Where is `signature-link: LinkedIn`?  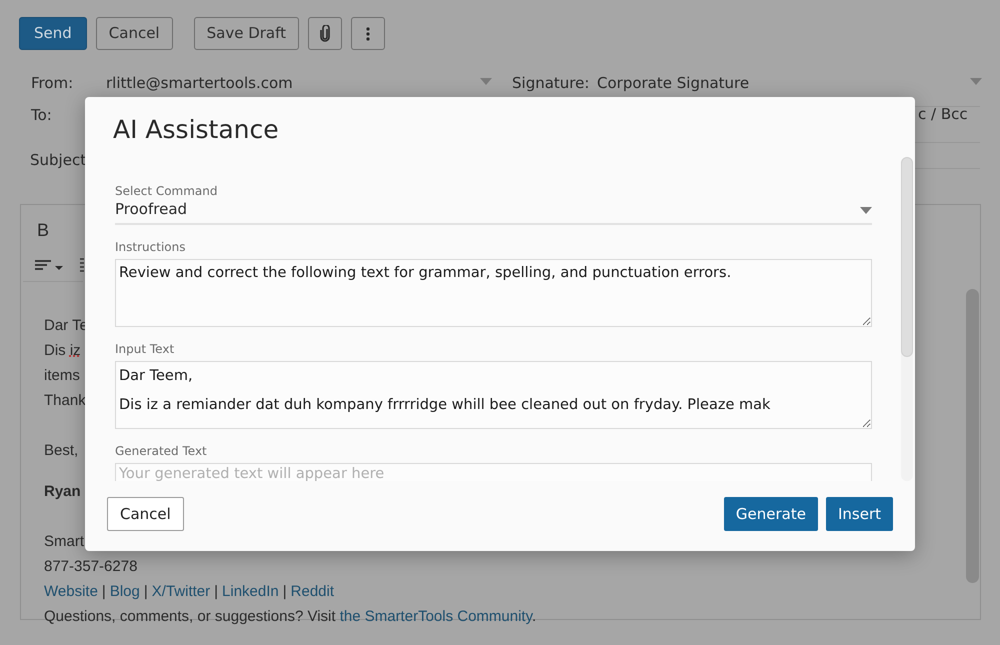 signature-link: LinkedIn is located at coordinates (250, 591).